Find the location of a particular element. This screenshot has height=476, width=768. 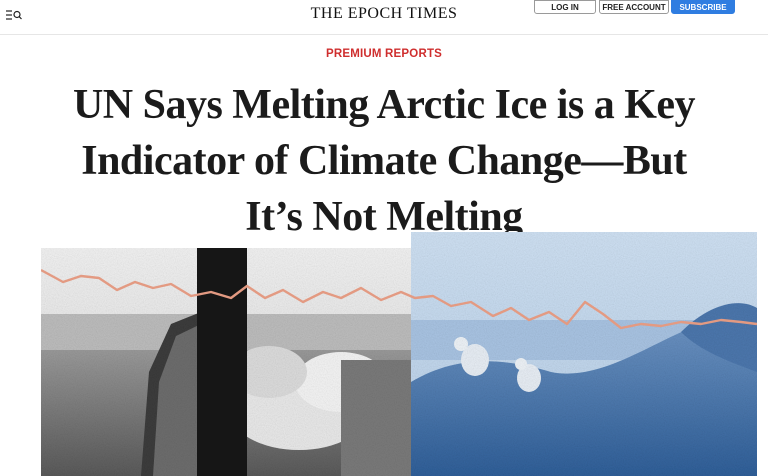

free-account-button: FREE ACCOUNT is located at coordinates (634, 7).